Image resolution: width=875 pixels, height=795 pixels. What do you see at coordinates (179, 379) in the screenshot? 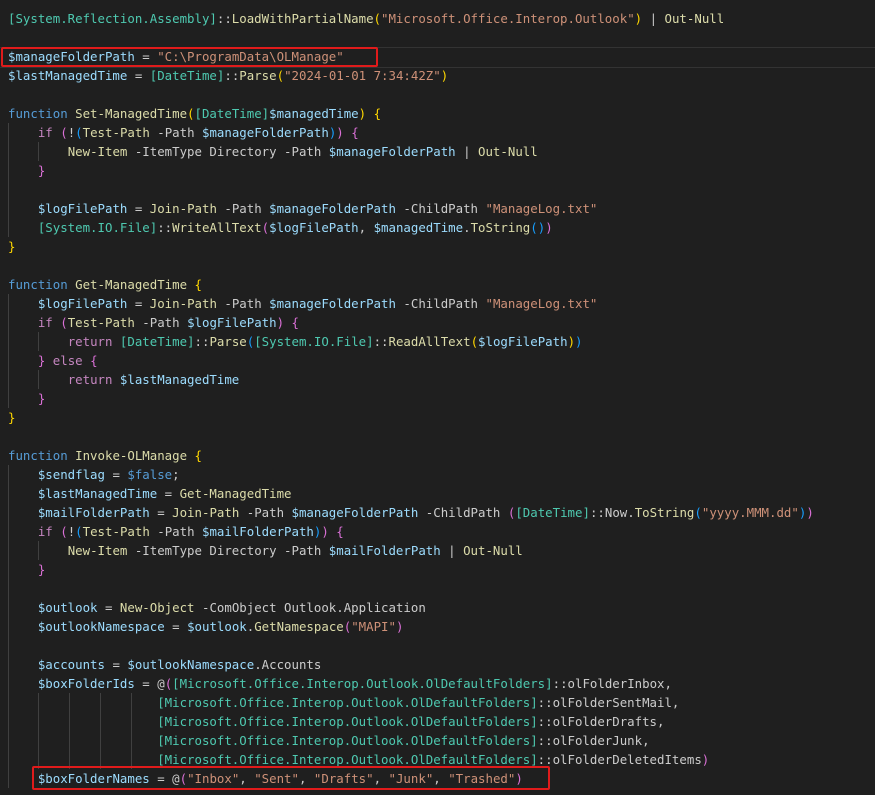
I see `code-token: $lastManagedTime` at bounding box center [179, 379].